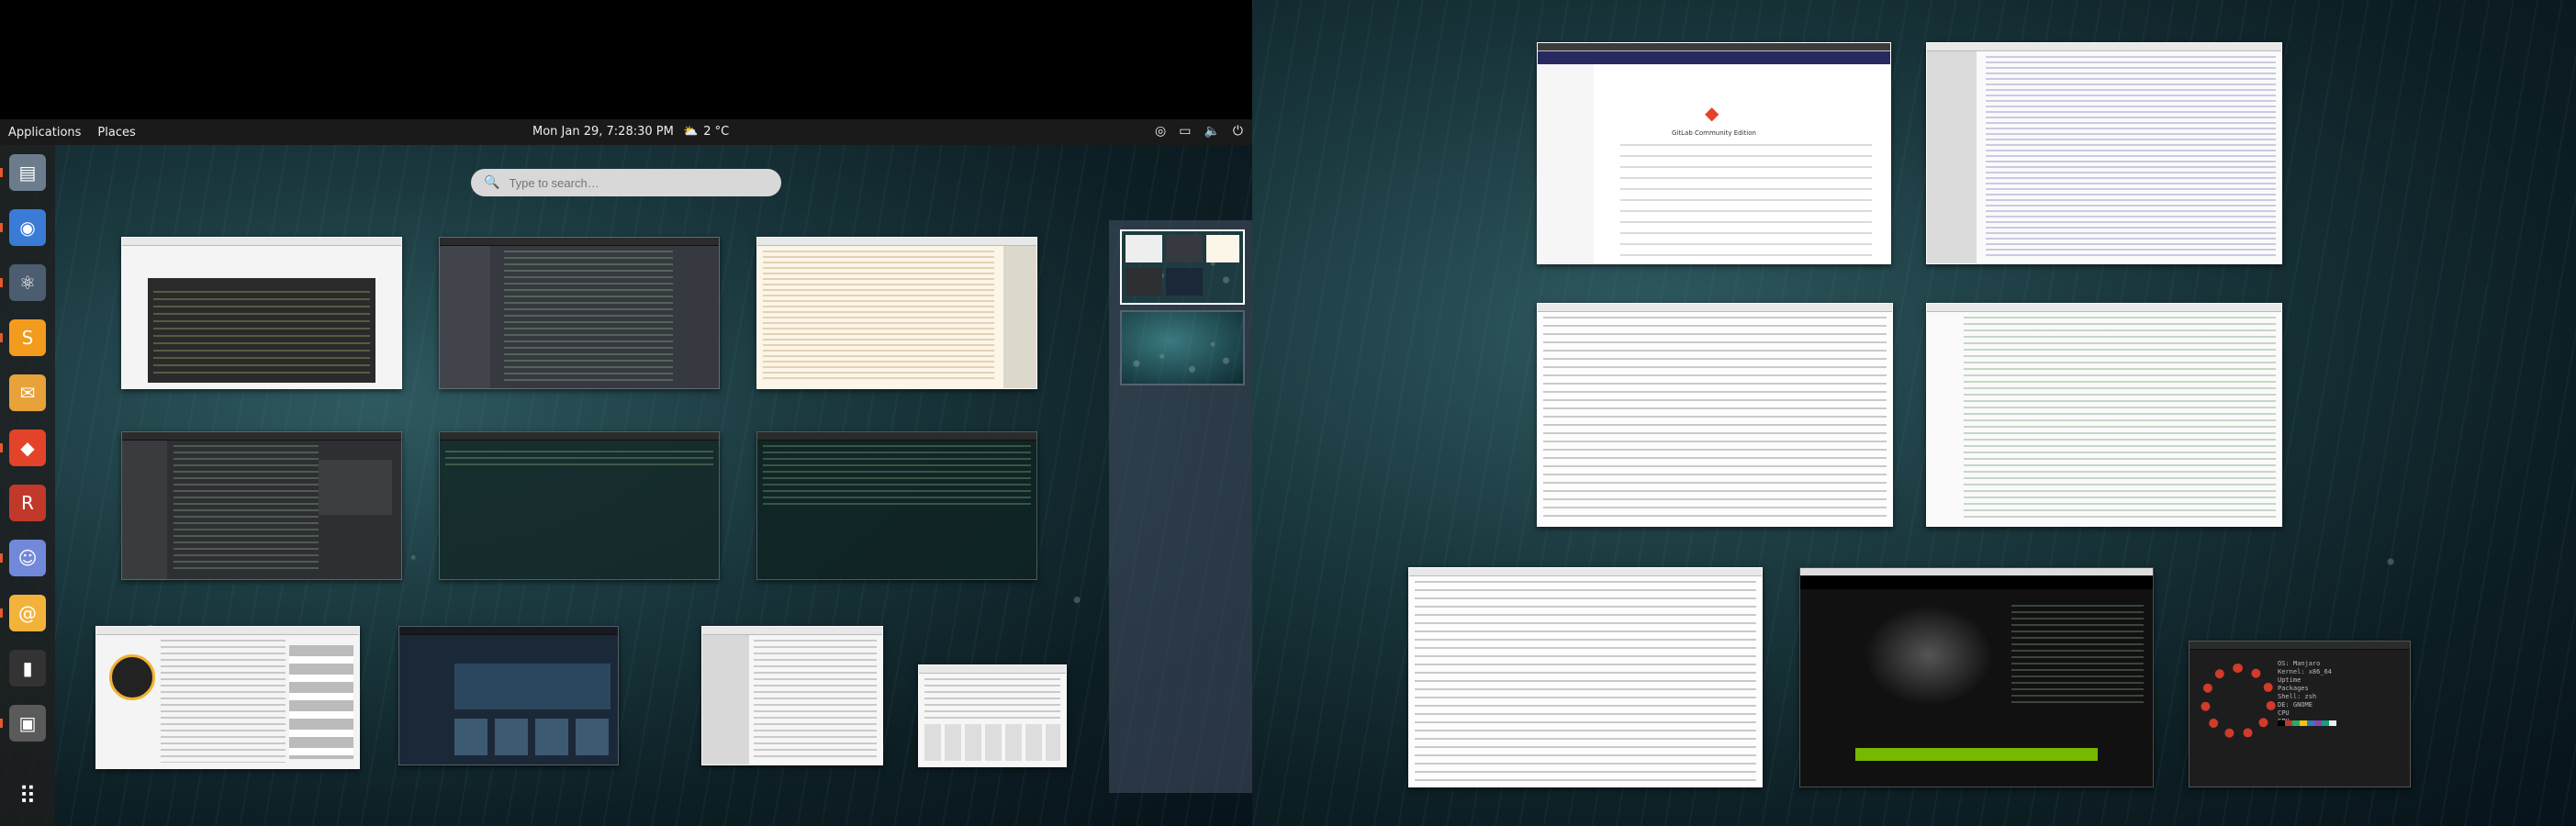 This screenshot has height=826, width=2576. What do you see at coordinates (1211, 132) in the screenshot?
I see `volume-icon: 🔈` at bounding box center [1211, 132].